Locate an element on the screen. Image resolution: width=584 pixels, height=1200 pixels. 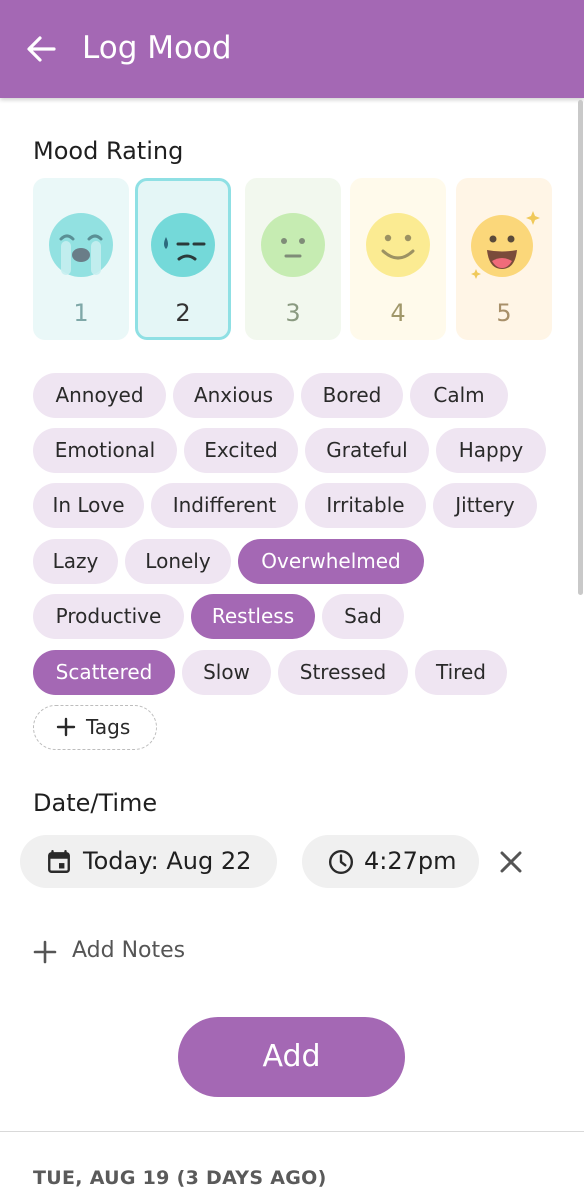
tag-chip-selected: Restless is located at coordinates (253, 616).